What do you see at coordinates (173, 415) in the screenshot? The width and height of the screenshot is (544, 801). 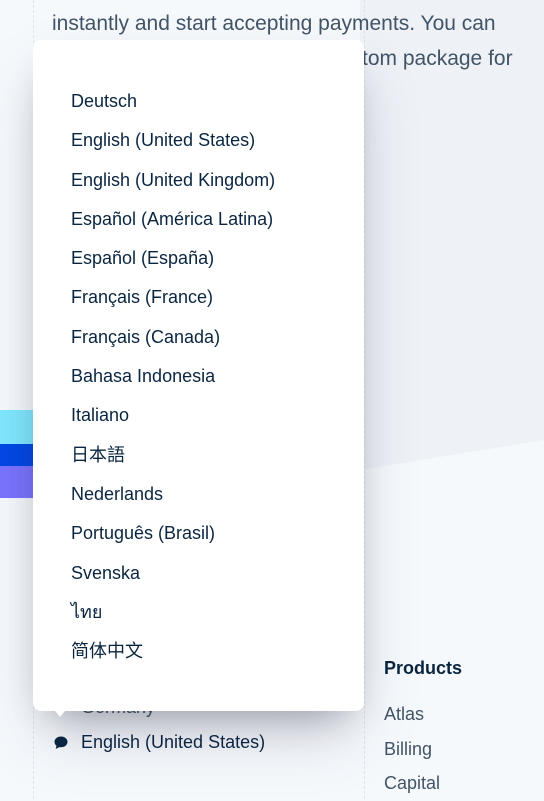 I see `language-option-italiano: Italiano` at bounding box center [173, 415].